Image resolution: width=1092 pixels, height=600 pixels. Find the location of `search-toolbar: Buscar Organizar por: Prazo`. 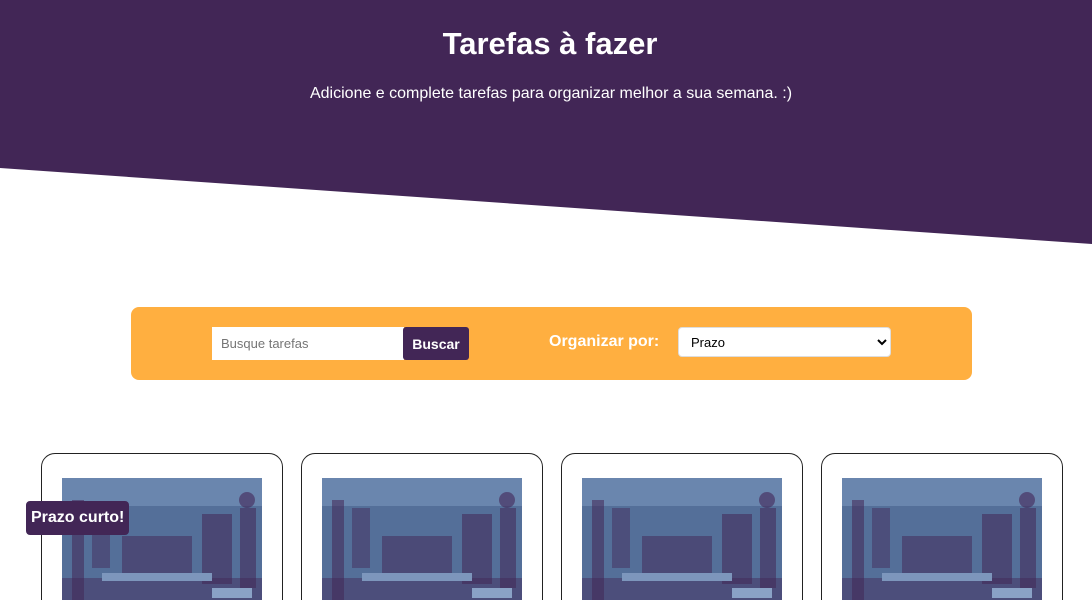

search-toolbar: Buscar Organizar por: Prazo is located at coordinates (551, 343).